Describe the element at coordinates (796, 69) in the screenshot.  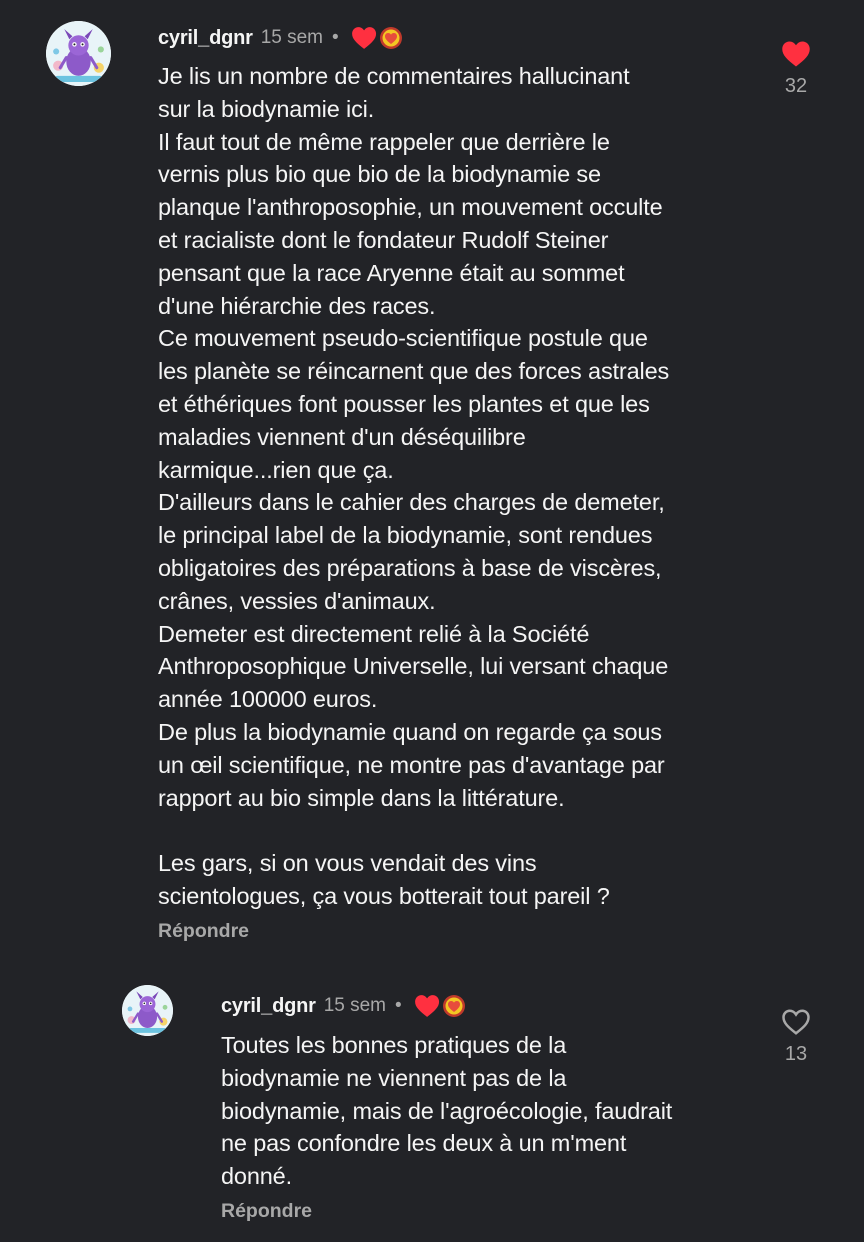
I see `like-area: 32` at that location.